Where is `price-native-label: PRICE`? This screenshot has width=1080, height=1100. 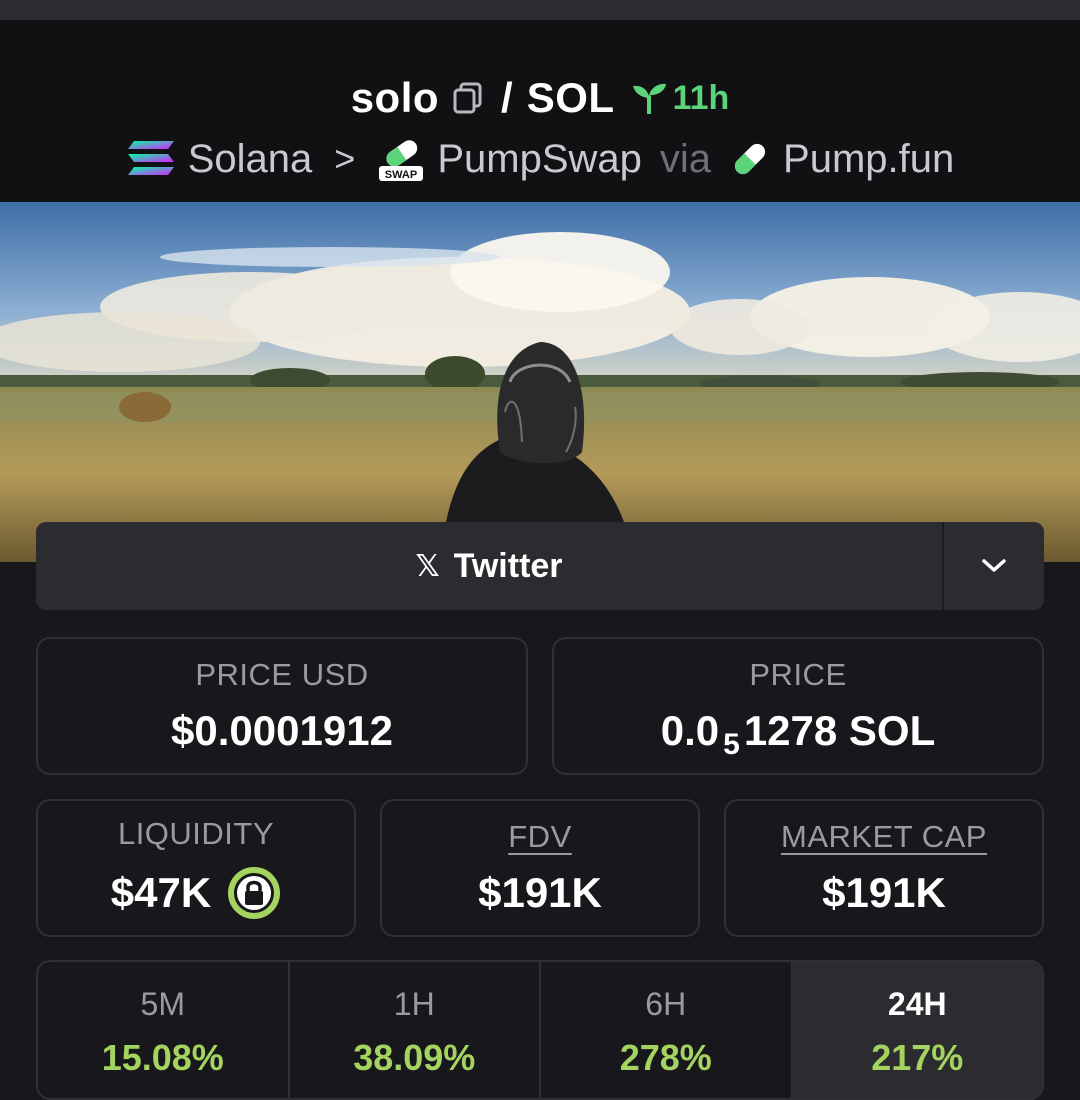 price-native-label: PRICE is located at coordinates (798, 674).